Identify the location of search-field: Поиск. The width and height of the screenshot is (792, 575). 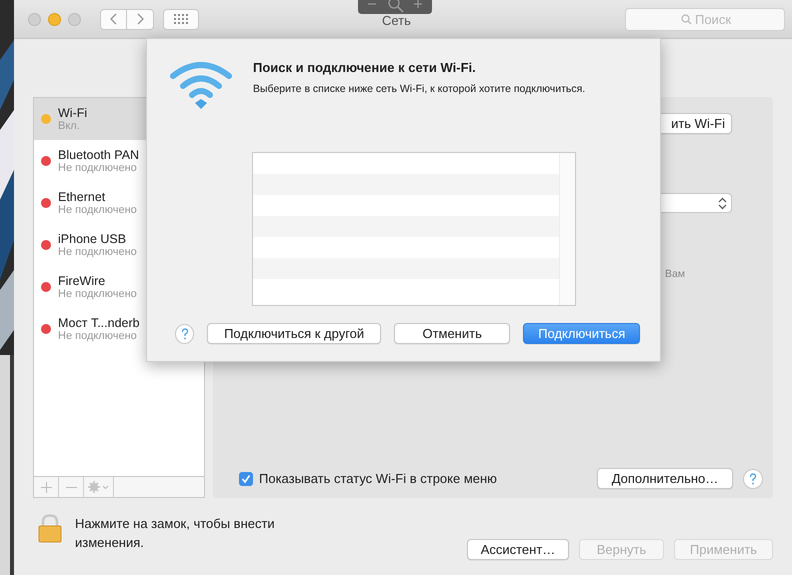
(705, 19).